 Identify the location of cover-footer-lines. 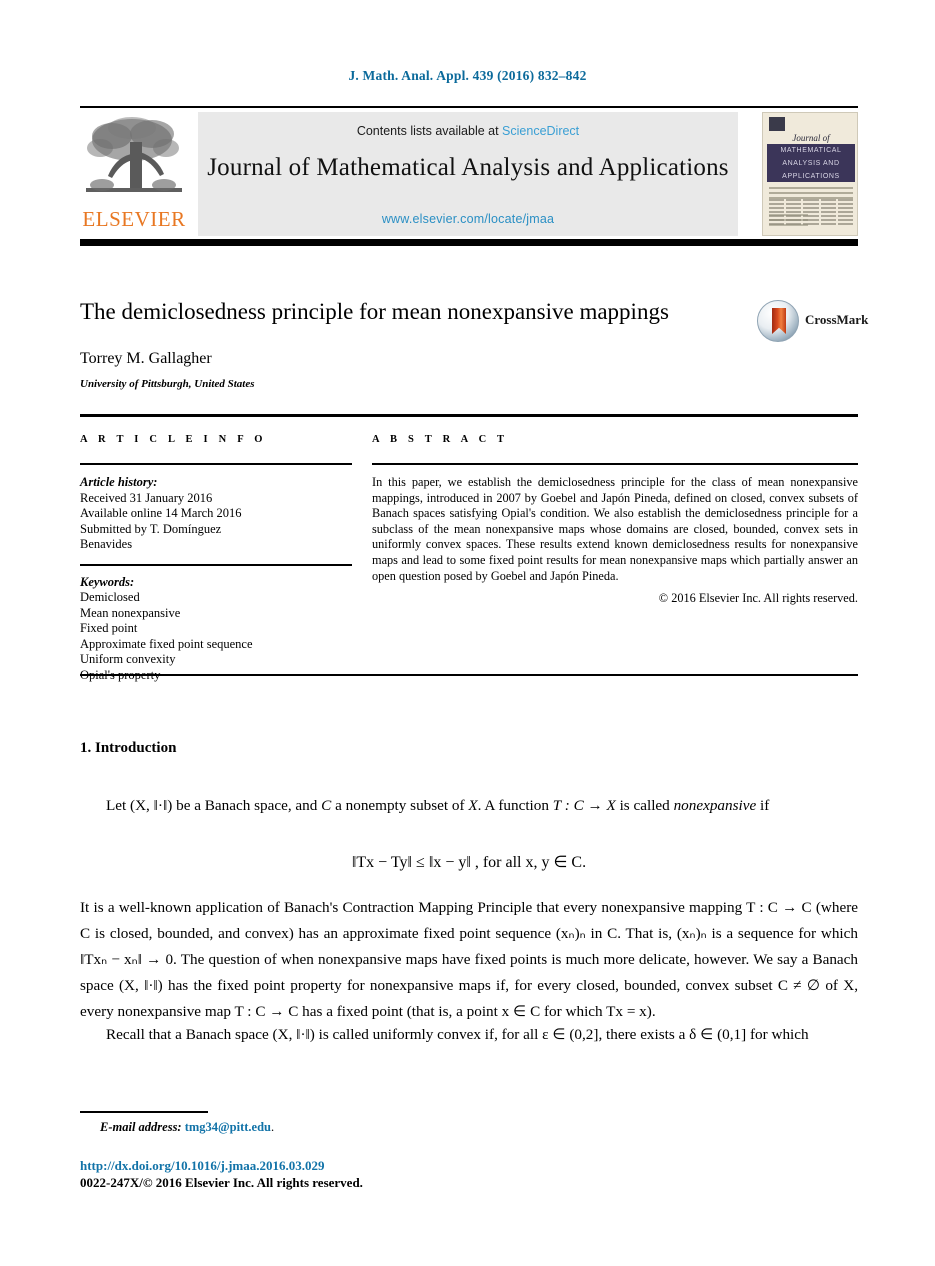
(811, 221).